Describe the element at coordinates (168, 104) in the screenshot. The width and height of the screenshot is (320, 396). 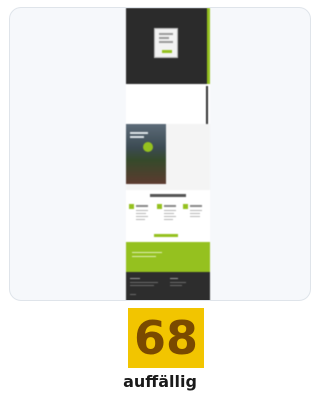
I see `intro-section` at that location.